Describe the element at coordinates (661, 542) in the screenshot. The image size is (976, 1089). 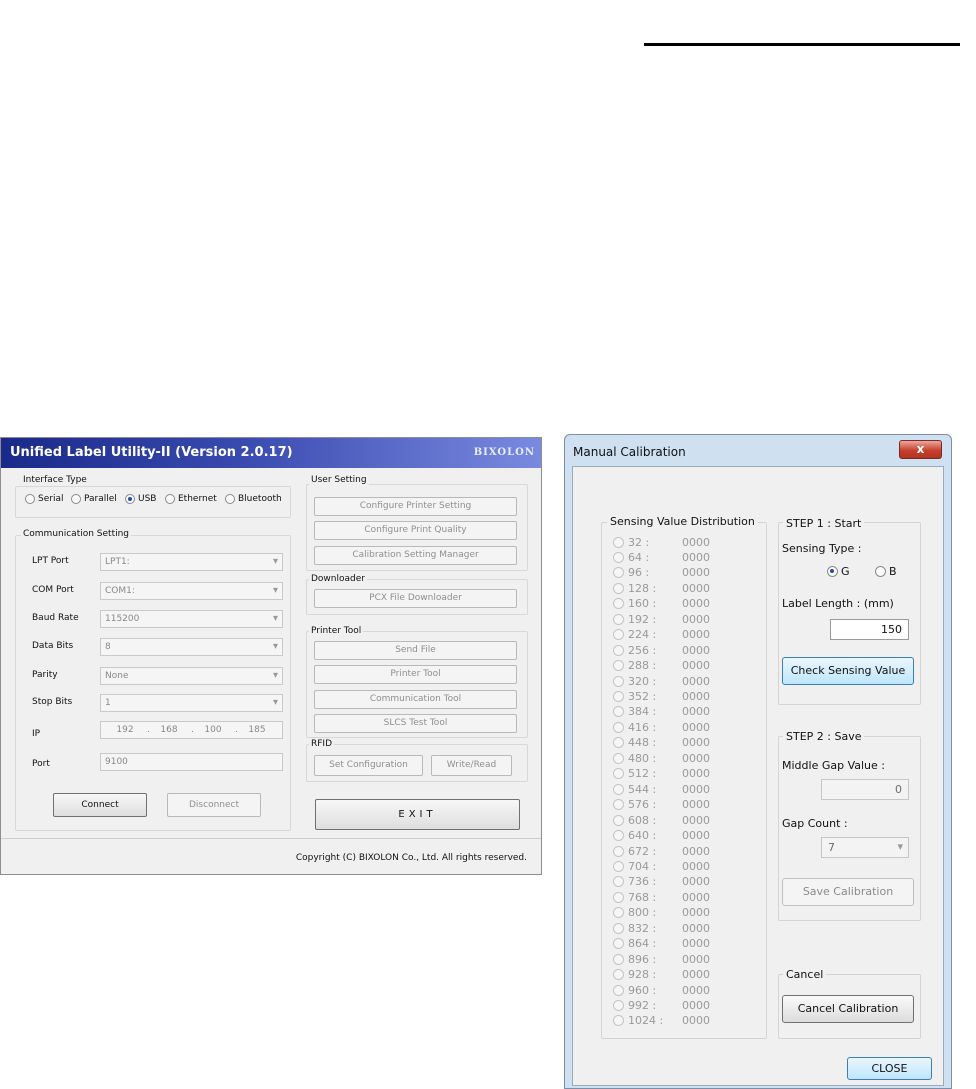
I see `sensing-value-row: 32 : 0000` at that location.